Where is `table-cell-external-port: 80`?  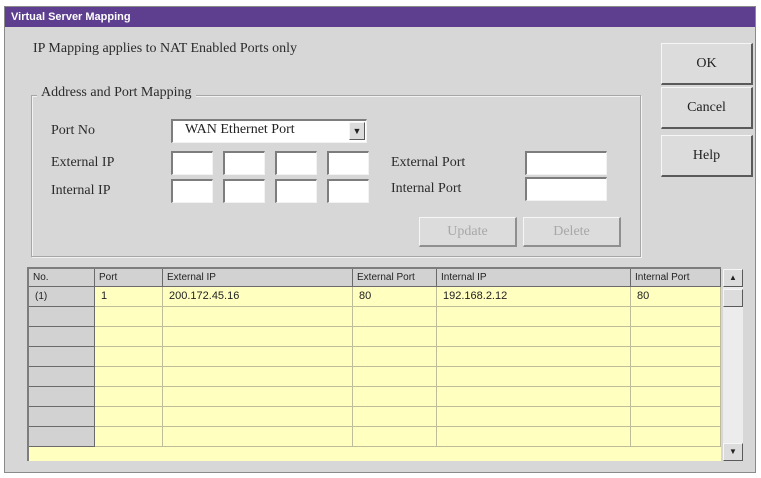
table-cell-external-port: 80 is located at coordinates (395, 297).